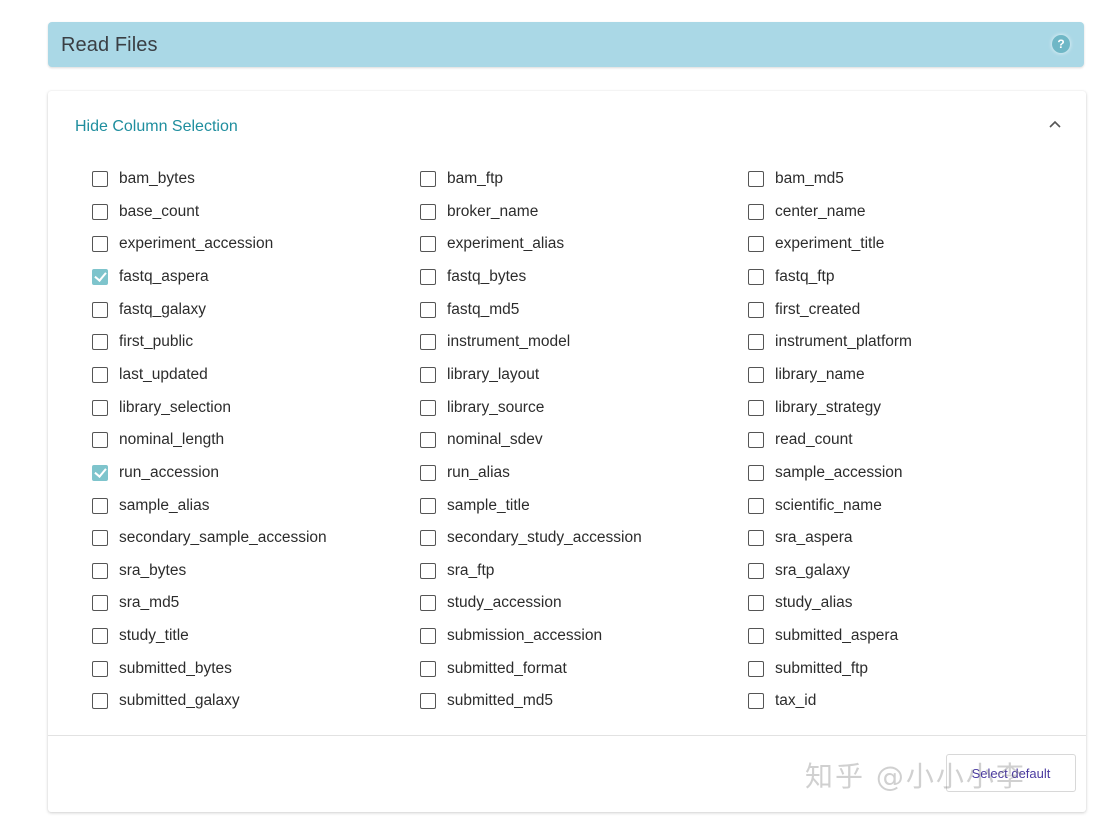  Describe the element at coordinates (808, 669) in the screenshot. I see `column-option-submitted-ftp: submitted_ftp` at that location.